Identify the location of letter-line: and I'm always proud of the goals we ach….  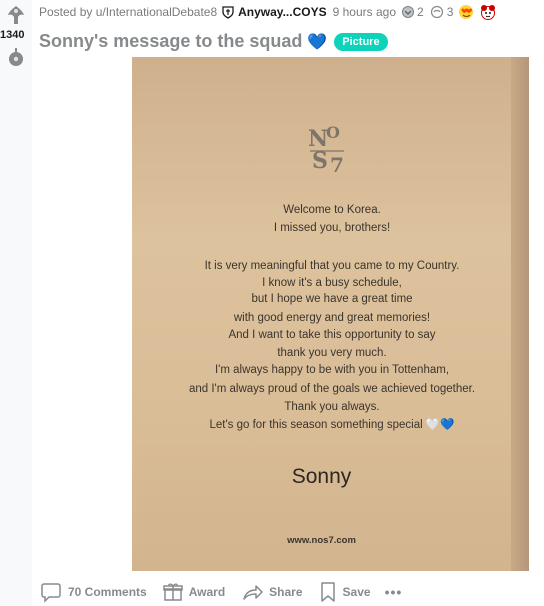
(332, 389).